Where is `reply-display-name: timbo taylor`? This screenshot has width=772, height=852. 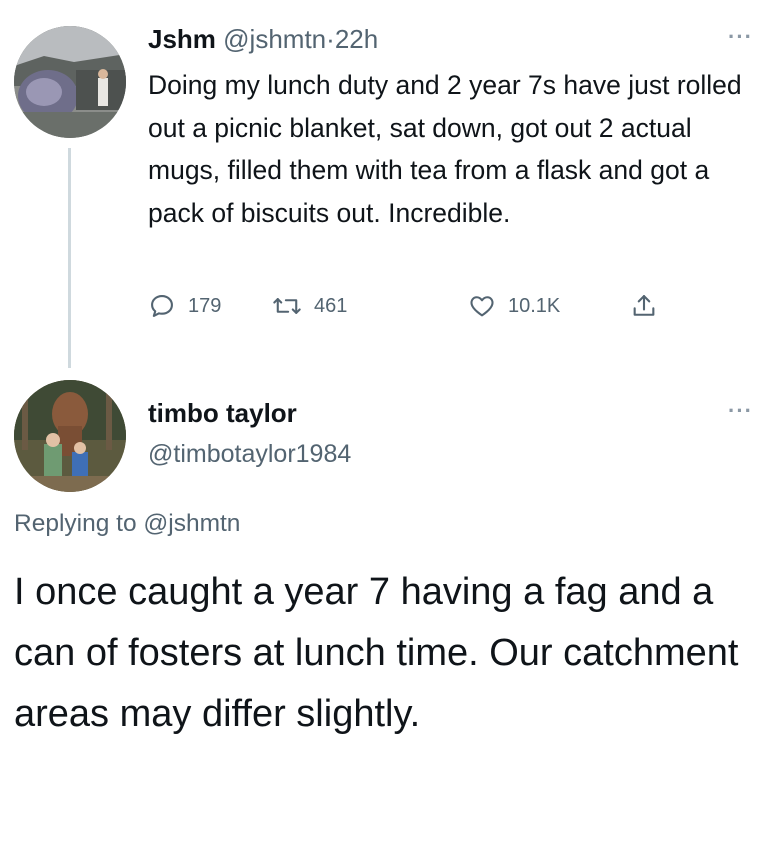 reply-display-name: timbo taylor is located at coordinates (222, 413).